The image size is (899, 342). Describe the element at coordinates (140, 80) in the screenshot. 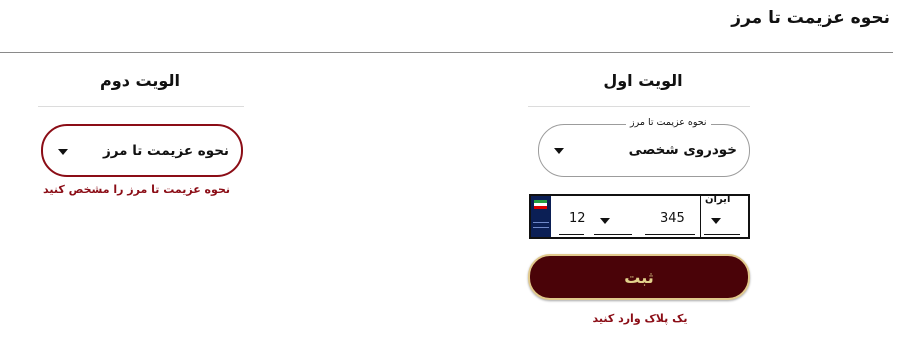

I see `second-priority-heading: الویت دوم` at that location.